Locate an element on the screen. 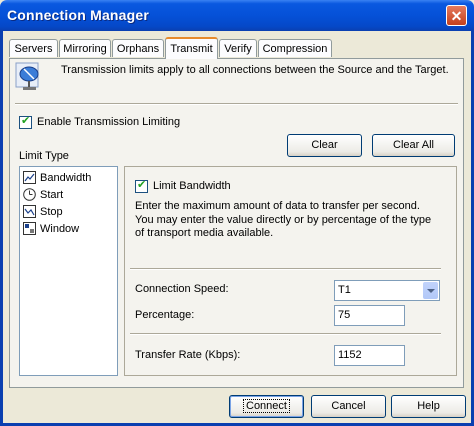  enable-transmission-limiting-label: Enable Transmission Limiting is located at coordinates (109, 122).